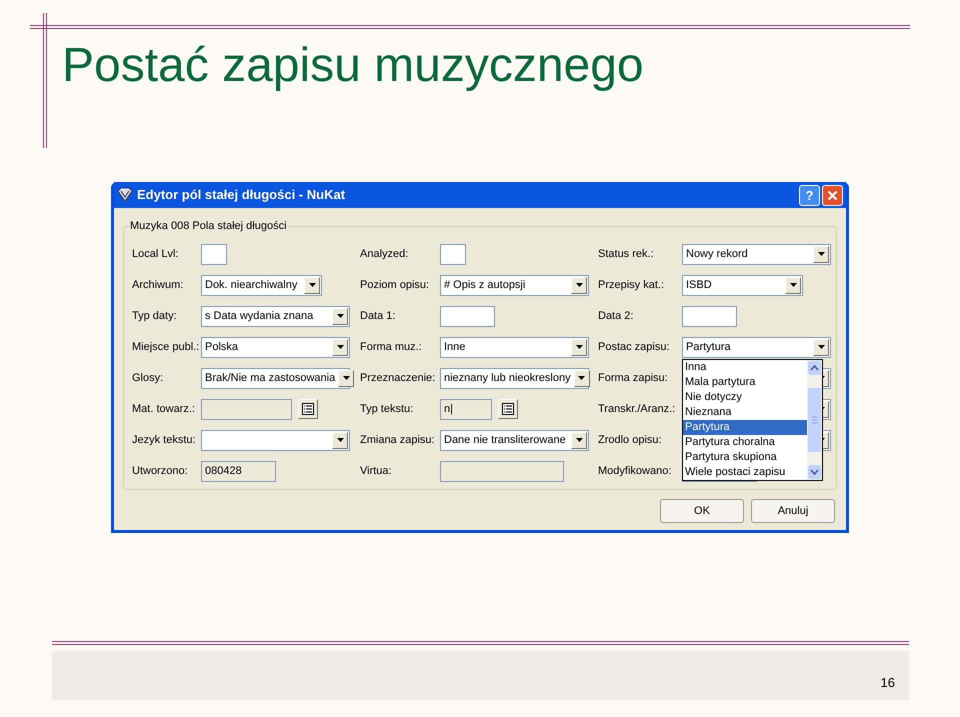 The height and width of the screenshot is (717, 960). What do you see at coordinates (448, 409) in the screenshot?
I see `field-value: n|` at bounding box center [448, 409].